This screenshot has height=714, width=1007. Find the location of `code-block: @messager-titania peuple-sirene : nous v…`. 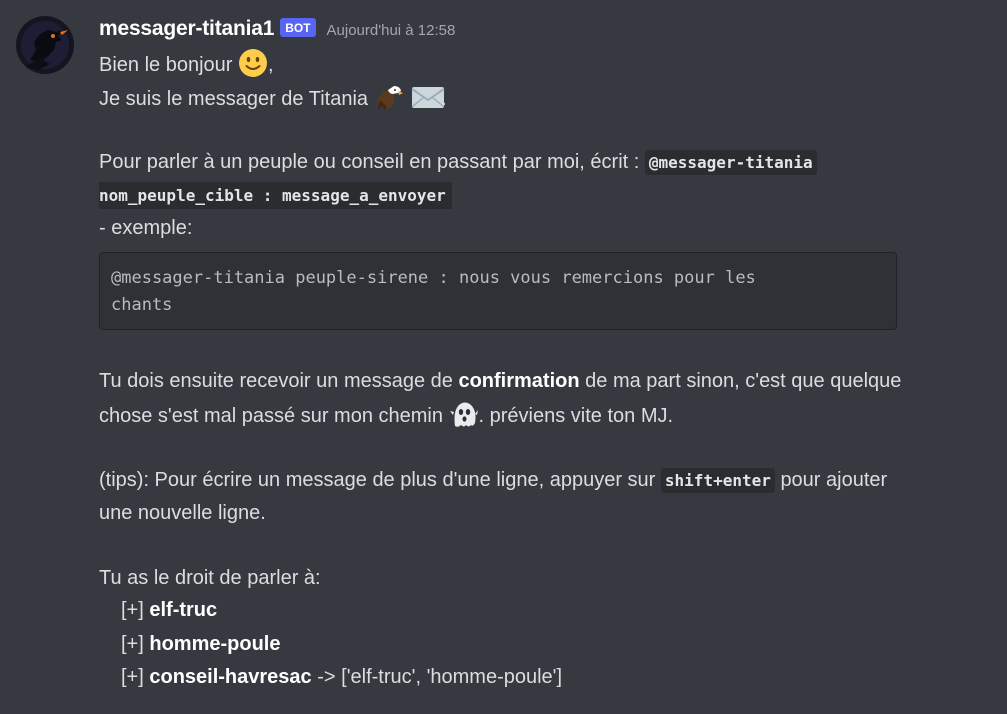

code-block: @messager-titania peuple-sirene : nous v… is located at coordinates (498, 291).